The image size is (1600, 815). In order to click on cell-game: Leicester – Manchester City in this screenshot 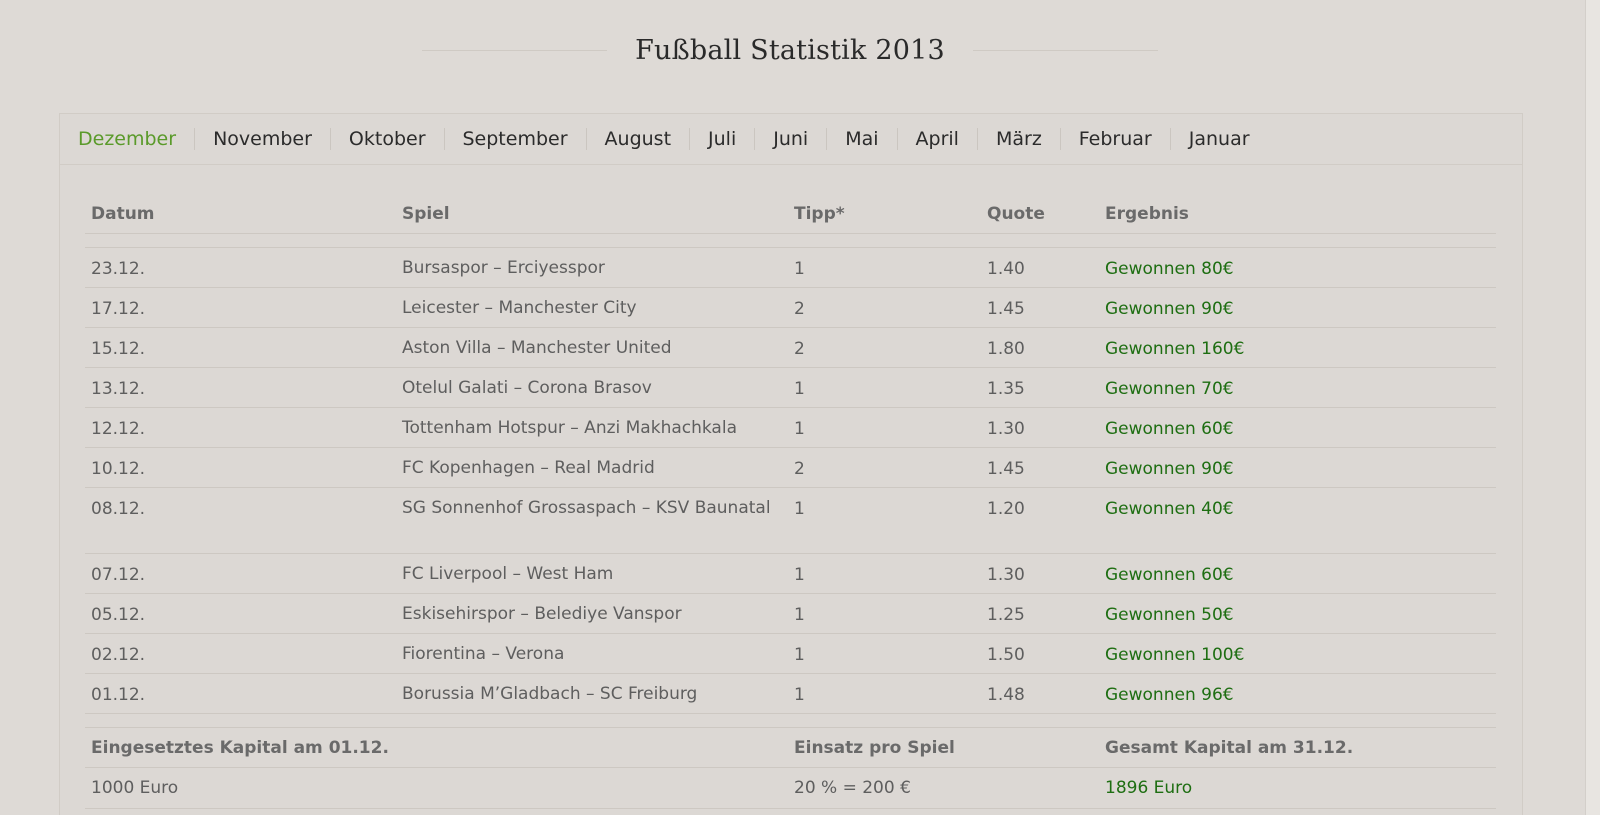, I will do `click(519, 308)`.